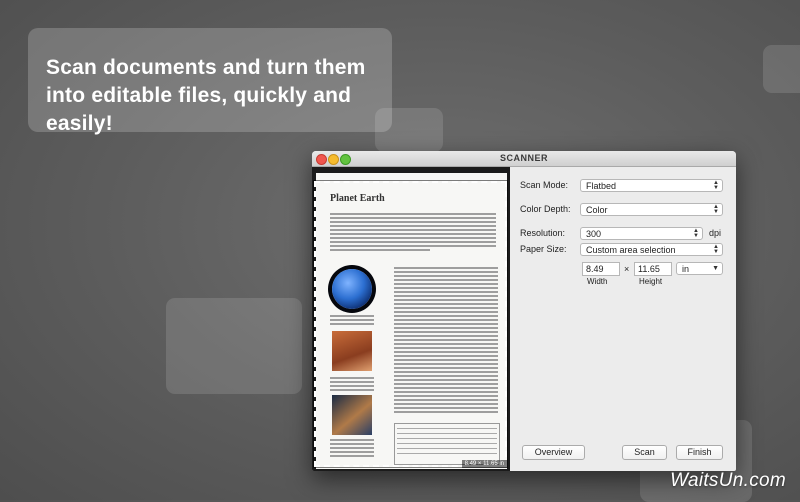 The width and height of the screenshot is (800, 502). What do you see at coordinates (651, 209) in the screenshot?
I see `color-depth-select: Color ▲ ▼` at bounding box center [651, 209].